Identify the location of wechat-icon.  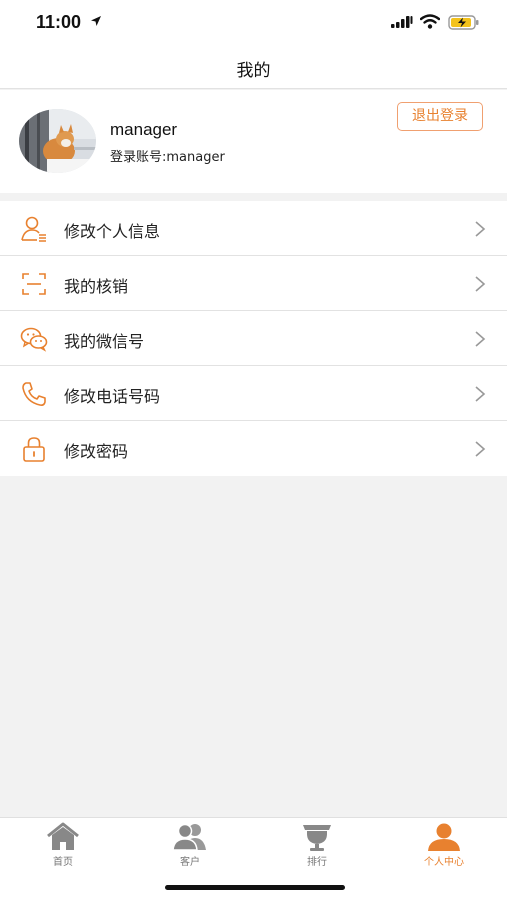
(34, 339).